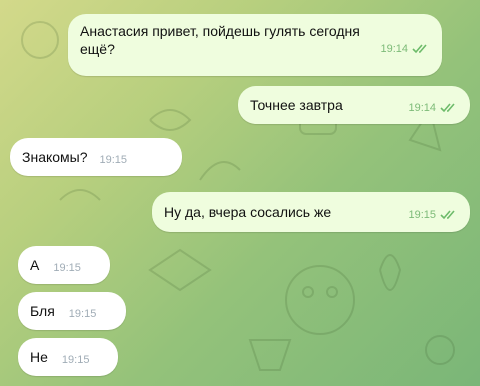  I want to click on message-text: Ну да, вчера сосались же, so click(248, 212).